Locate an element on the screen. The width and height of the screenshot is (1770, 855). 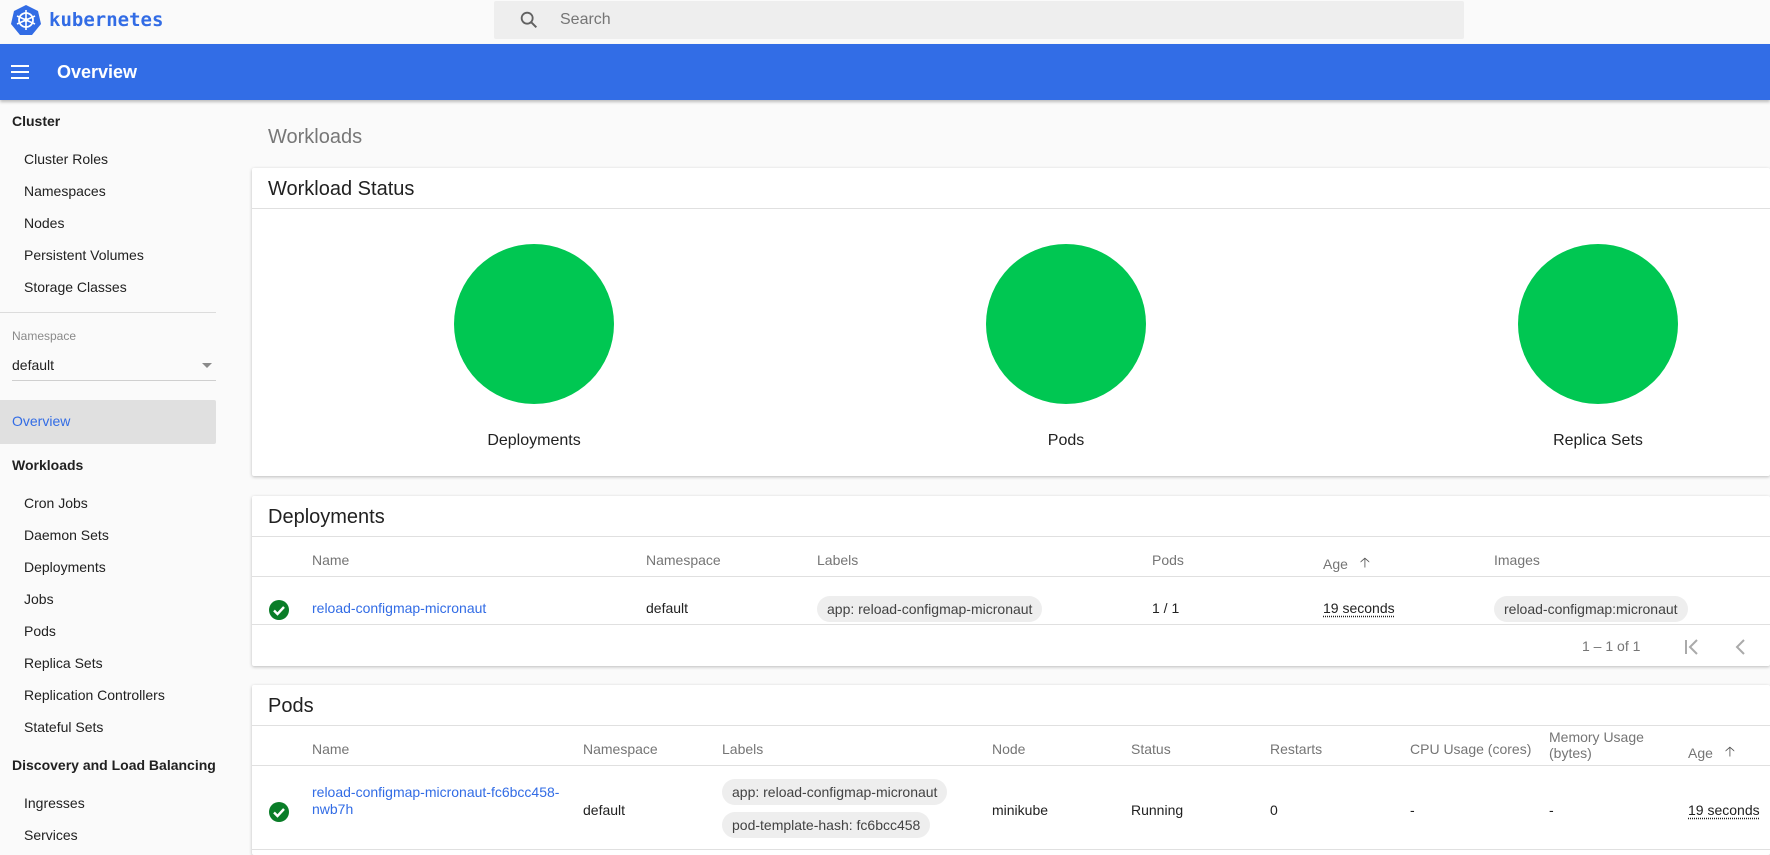
sidebar-item-ingresses: Ingresses is located at coordinates (54, 803).